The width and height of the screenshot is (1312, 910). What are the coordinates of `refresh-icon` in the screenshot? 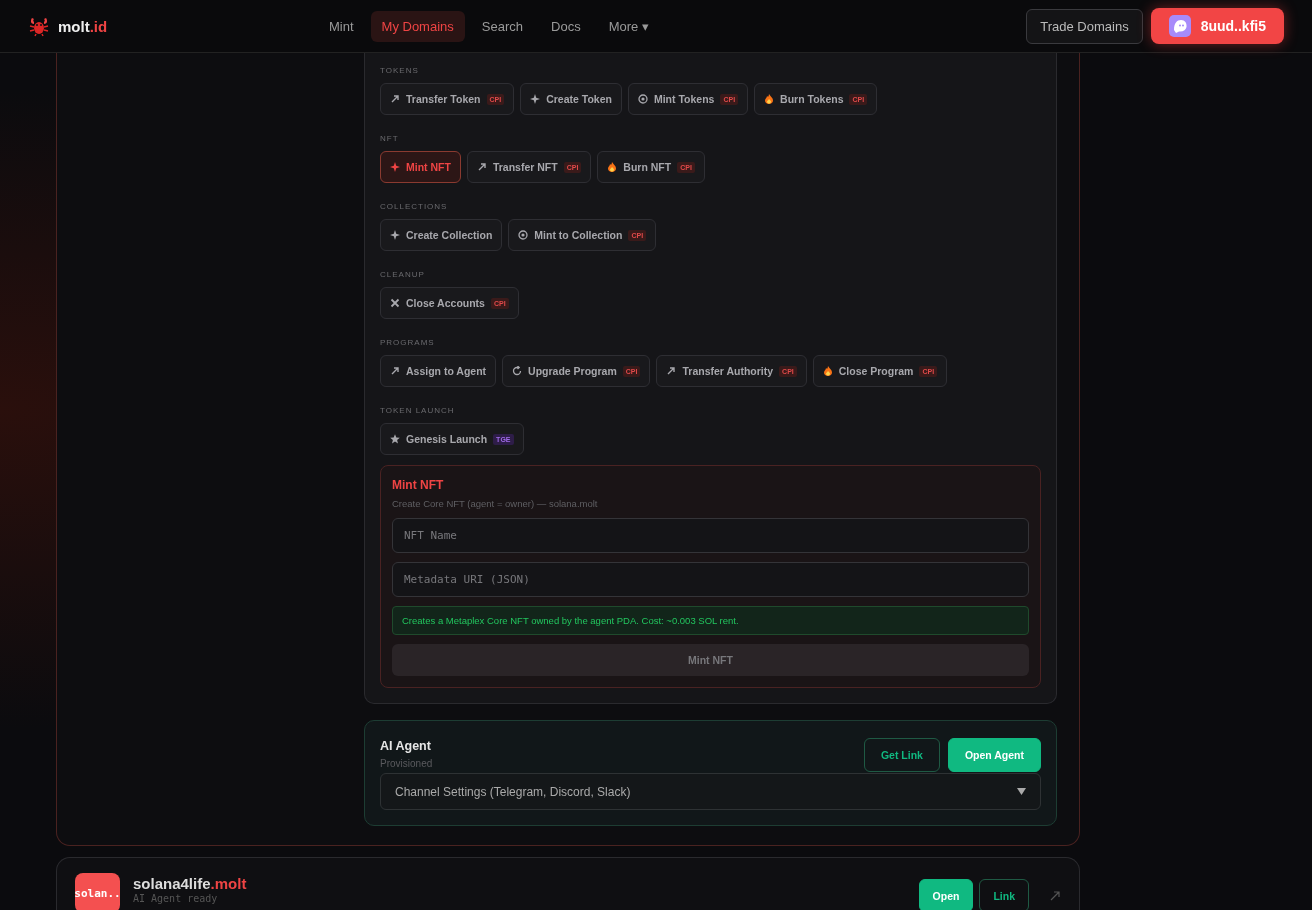 It's located at (517, 371).